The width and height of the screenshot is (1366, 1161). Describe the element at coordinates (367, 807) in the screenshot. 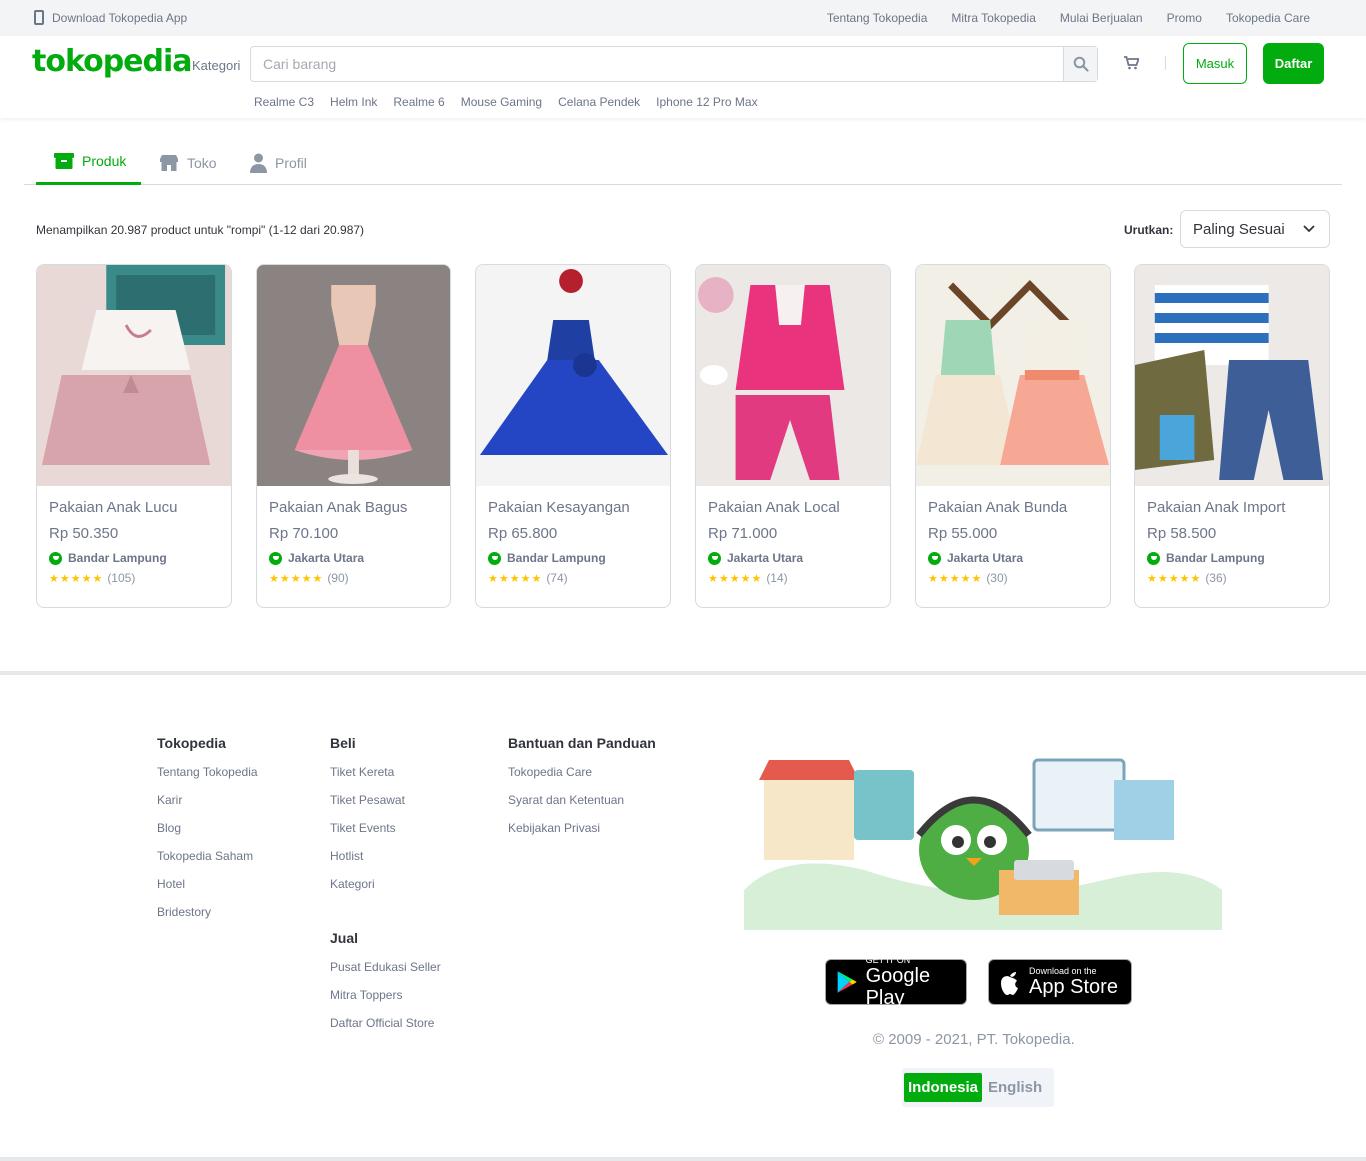

I see `footer-link: Tiket Pesawat` at that location.